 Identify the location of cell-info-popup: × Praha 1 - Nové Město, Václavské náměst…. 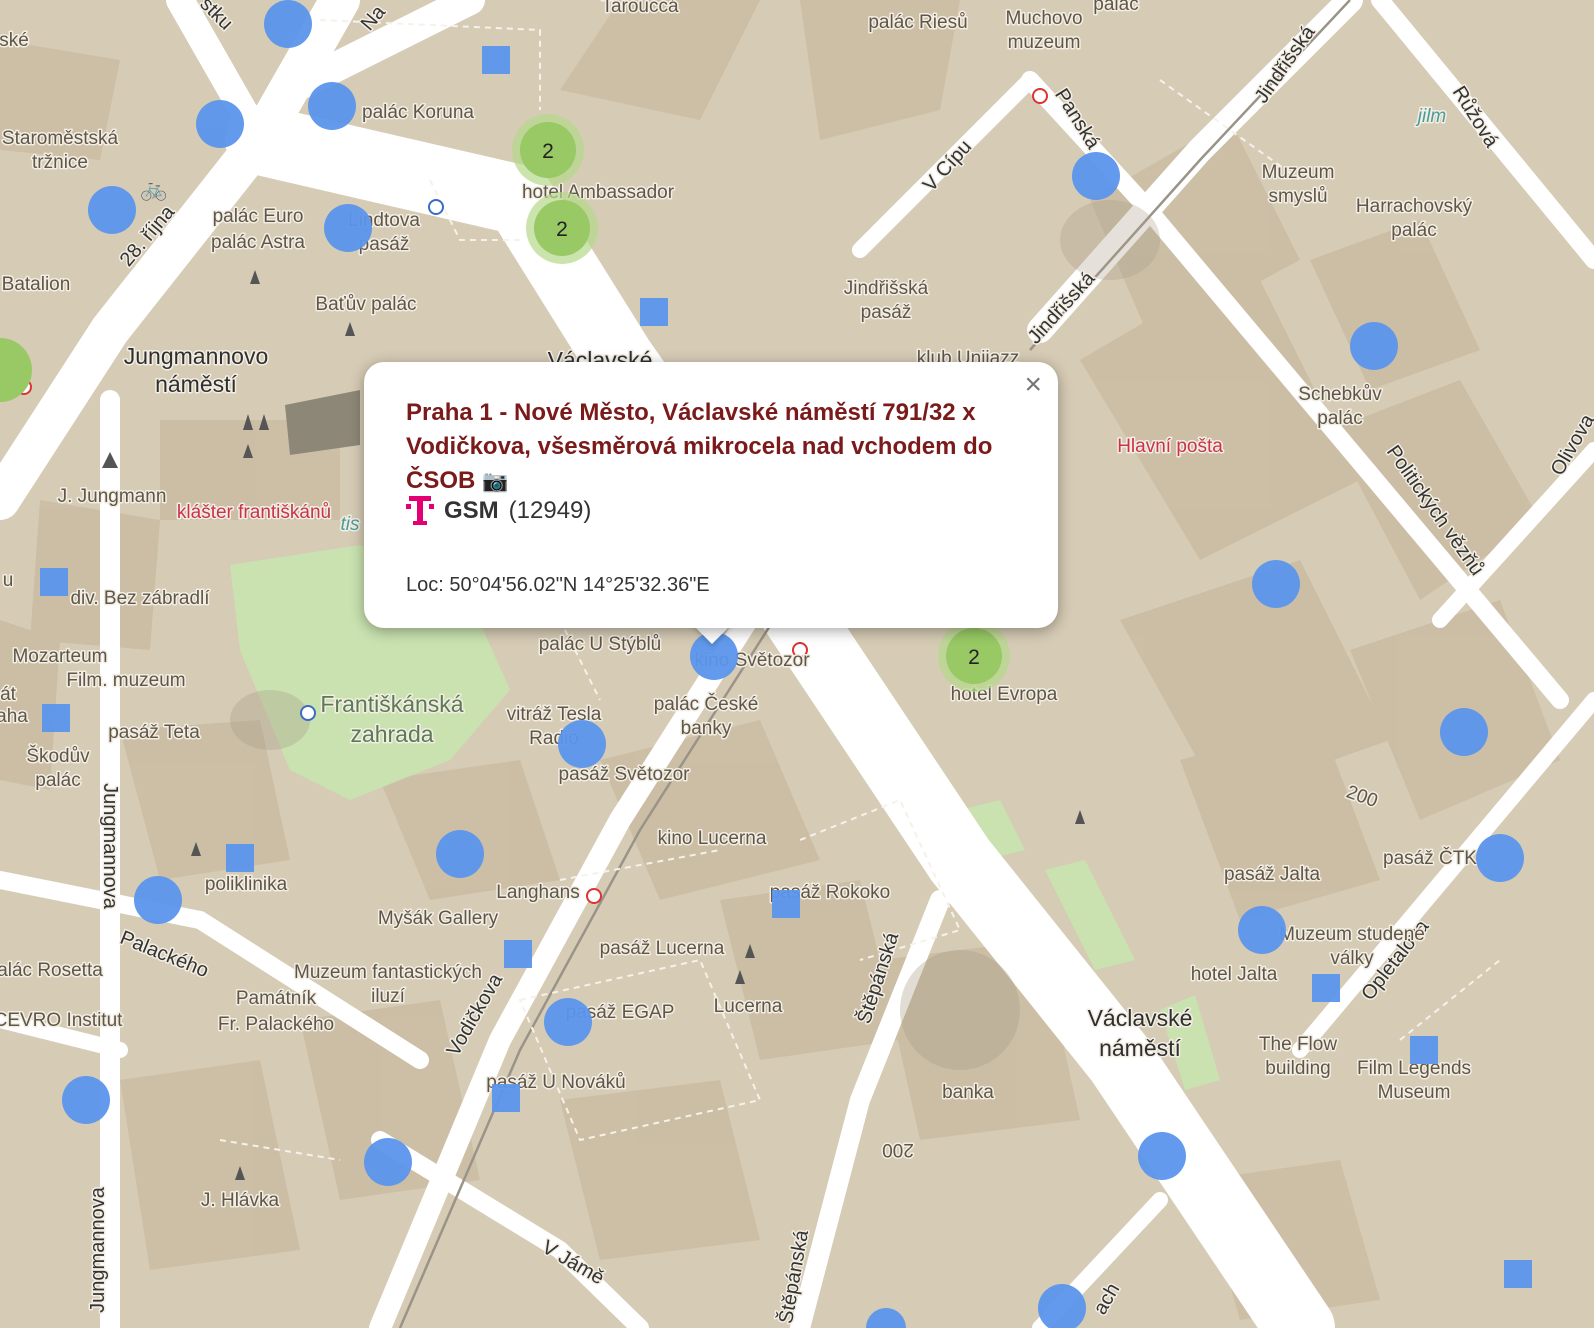
(711, 495).